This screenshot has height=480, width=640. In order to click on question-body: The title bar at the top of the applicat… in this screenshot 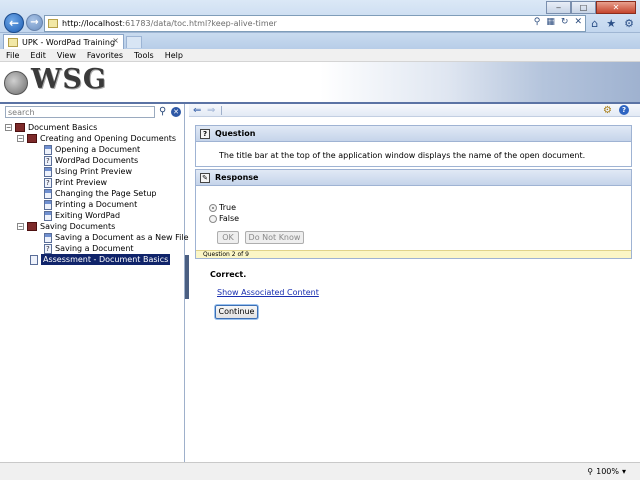, I will do `click(413, 154)`.